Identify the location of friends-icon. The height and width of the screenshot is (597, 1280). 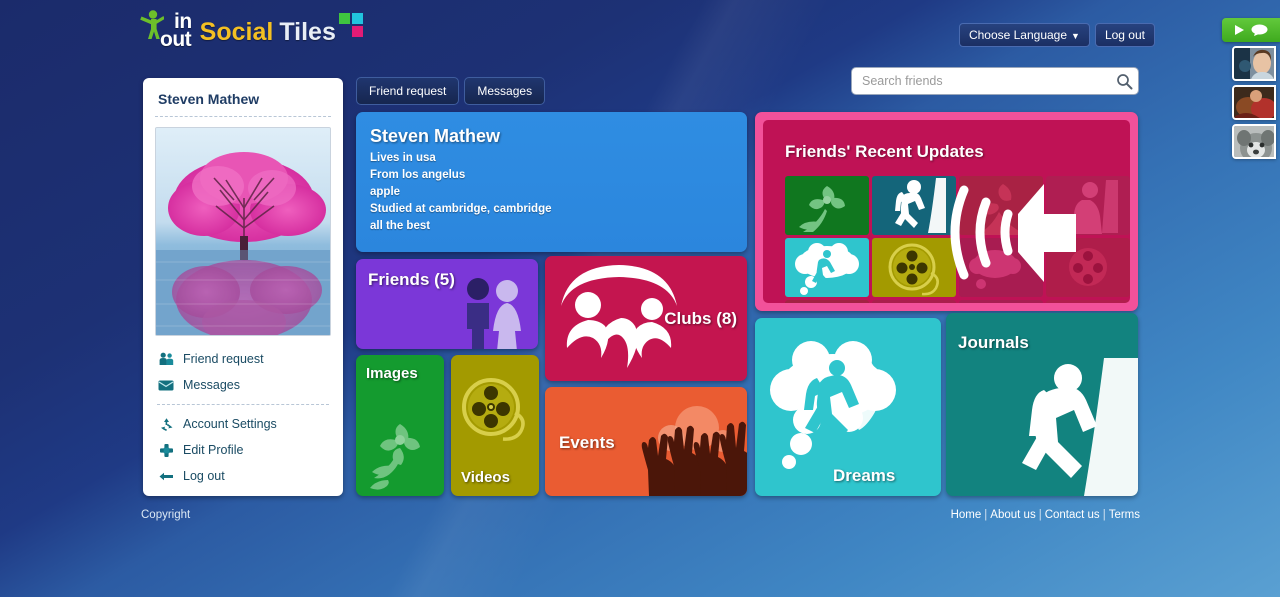
(166, 359).